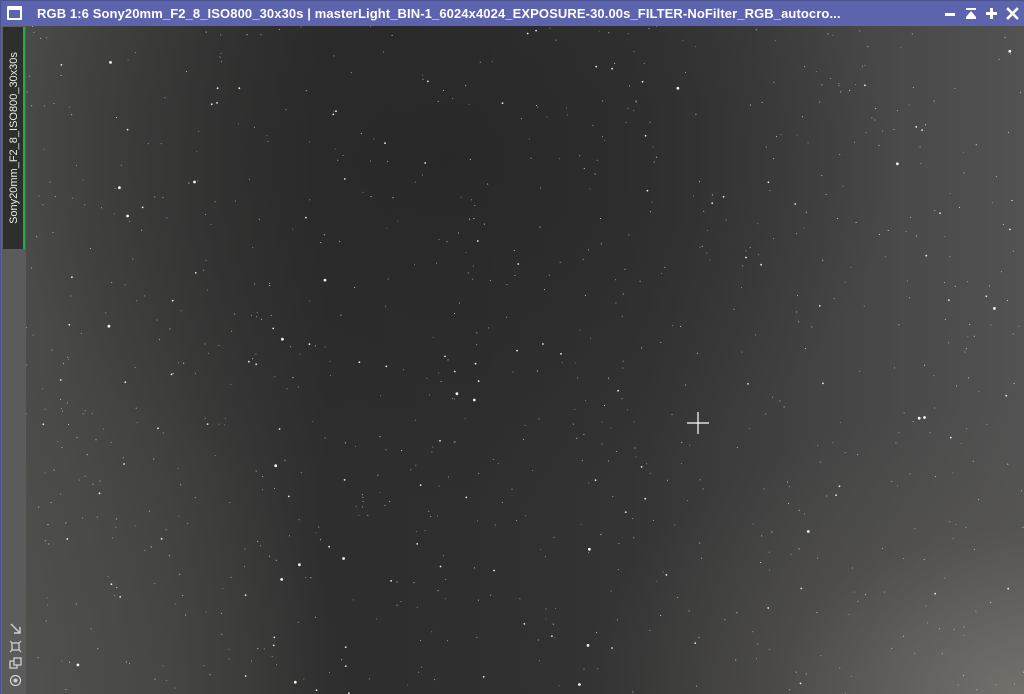 The image size is (1024, 694). I want to click on view-tab-label: Sony20mm_F2_8_ISO800_30x30s, so click(14, 138).